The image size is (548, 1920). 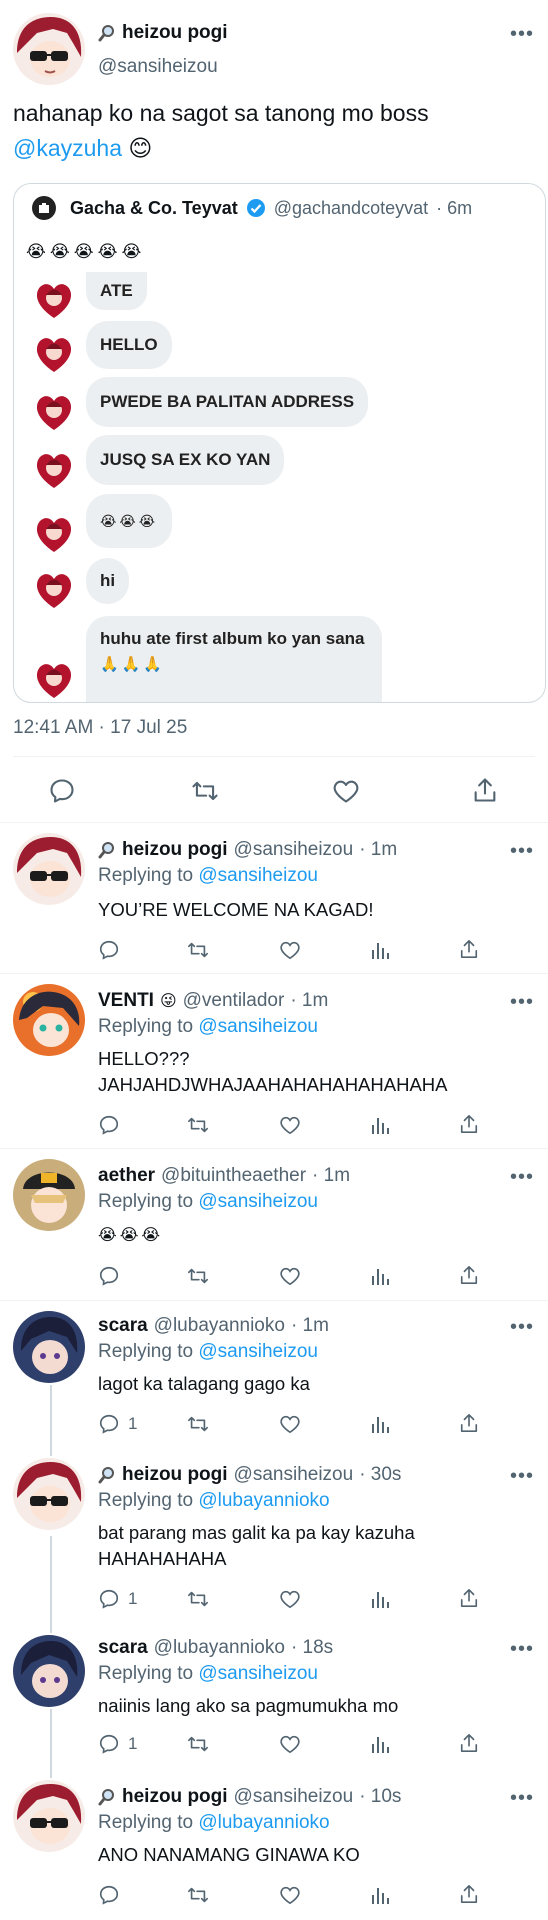 I want to click on chat-bubble: ATE, so click(x=116, y=291).